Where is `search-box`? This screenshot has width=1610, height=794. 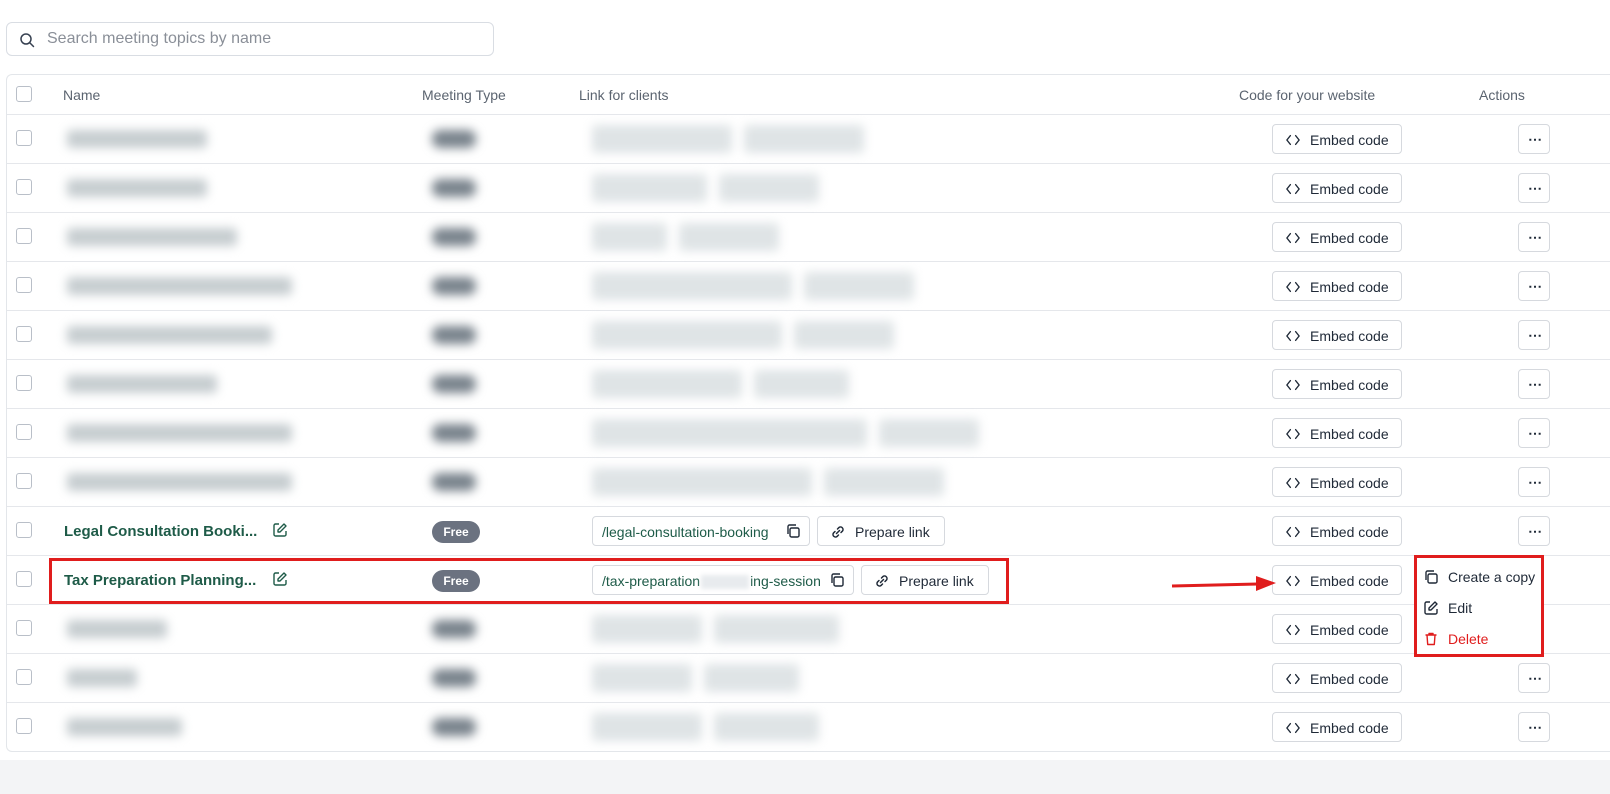
search-box is located at coordinates (250, 39).